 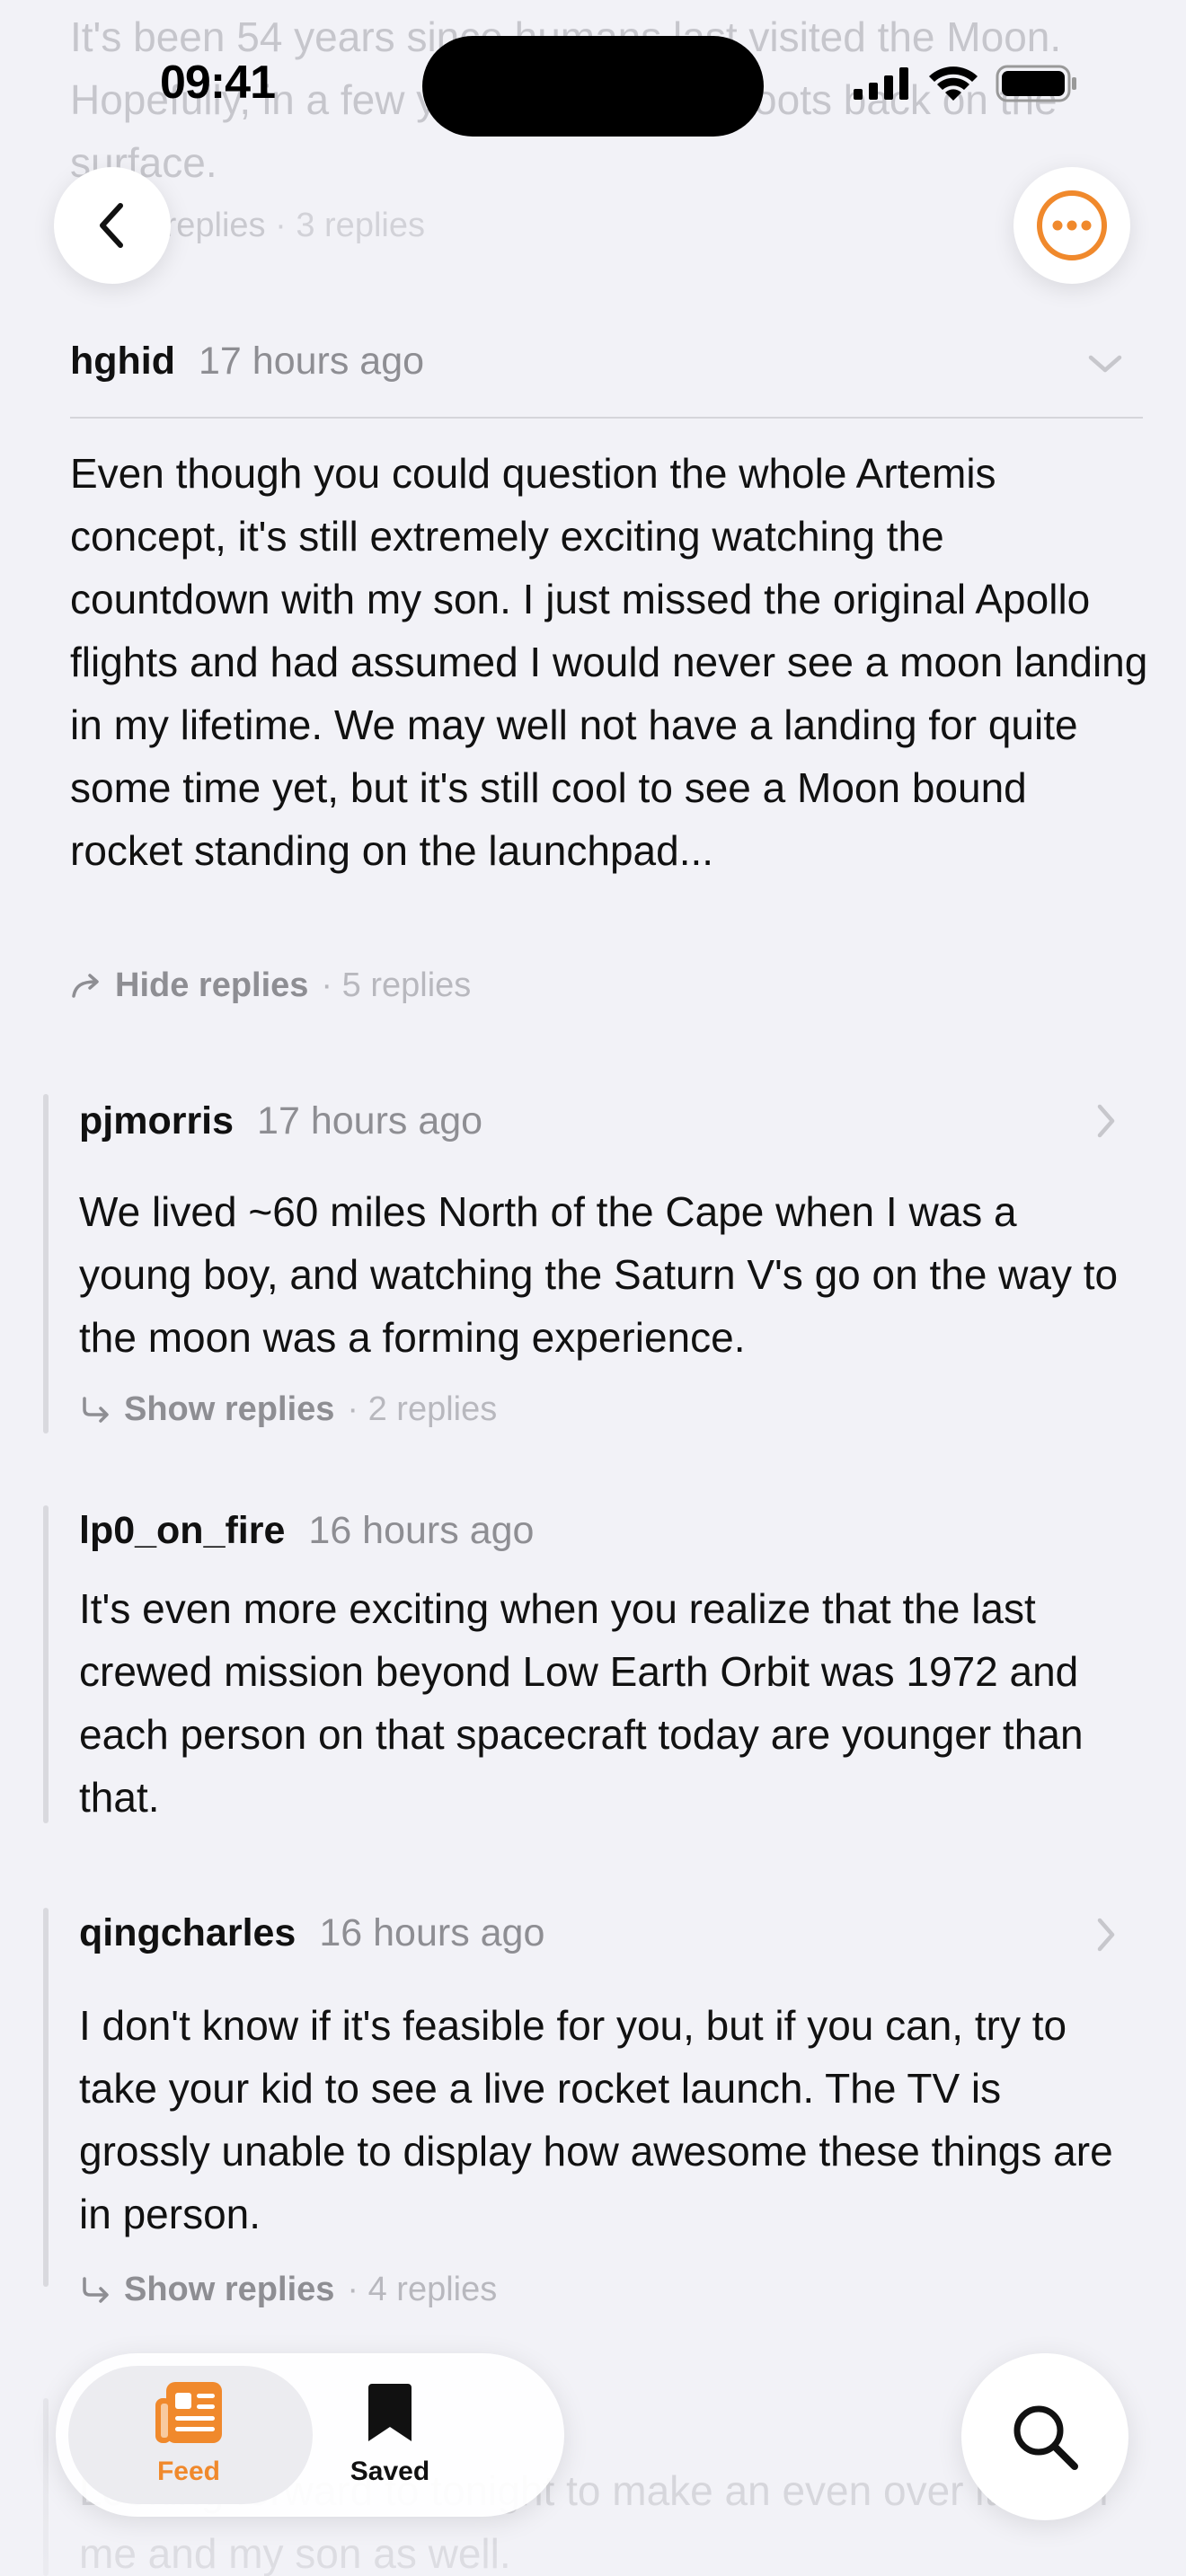 I want to click on reply-header: pjmorris 17 hours ago, so click(x=280, y=1121).